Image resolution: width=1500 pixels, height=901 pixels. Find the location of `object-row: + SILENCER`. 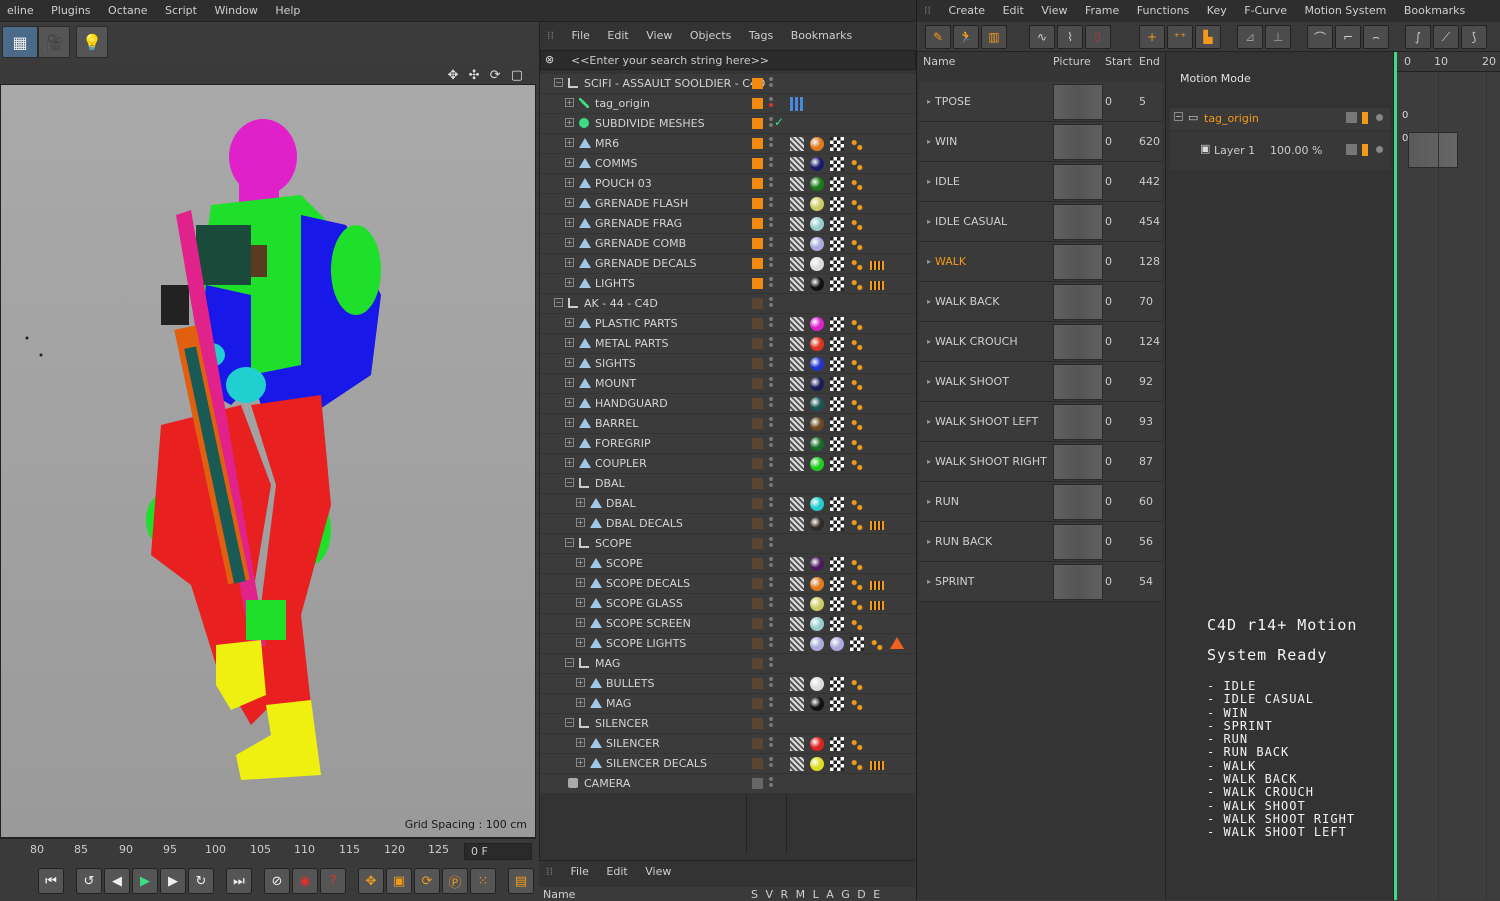

object-row: + SILENCER is located at coordinates (728, 744).